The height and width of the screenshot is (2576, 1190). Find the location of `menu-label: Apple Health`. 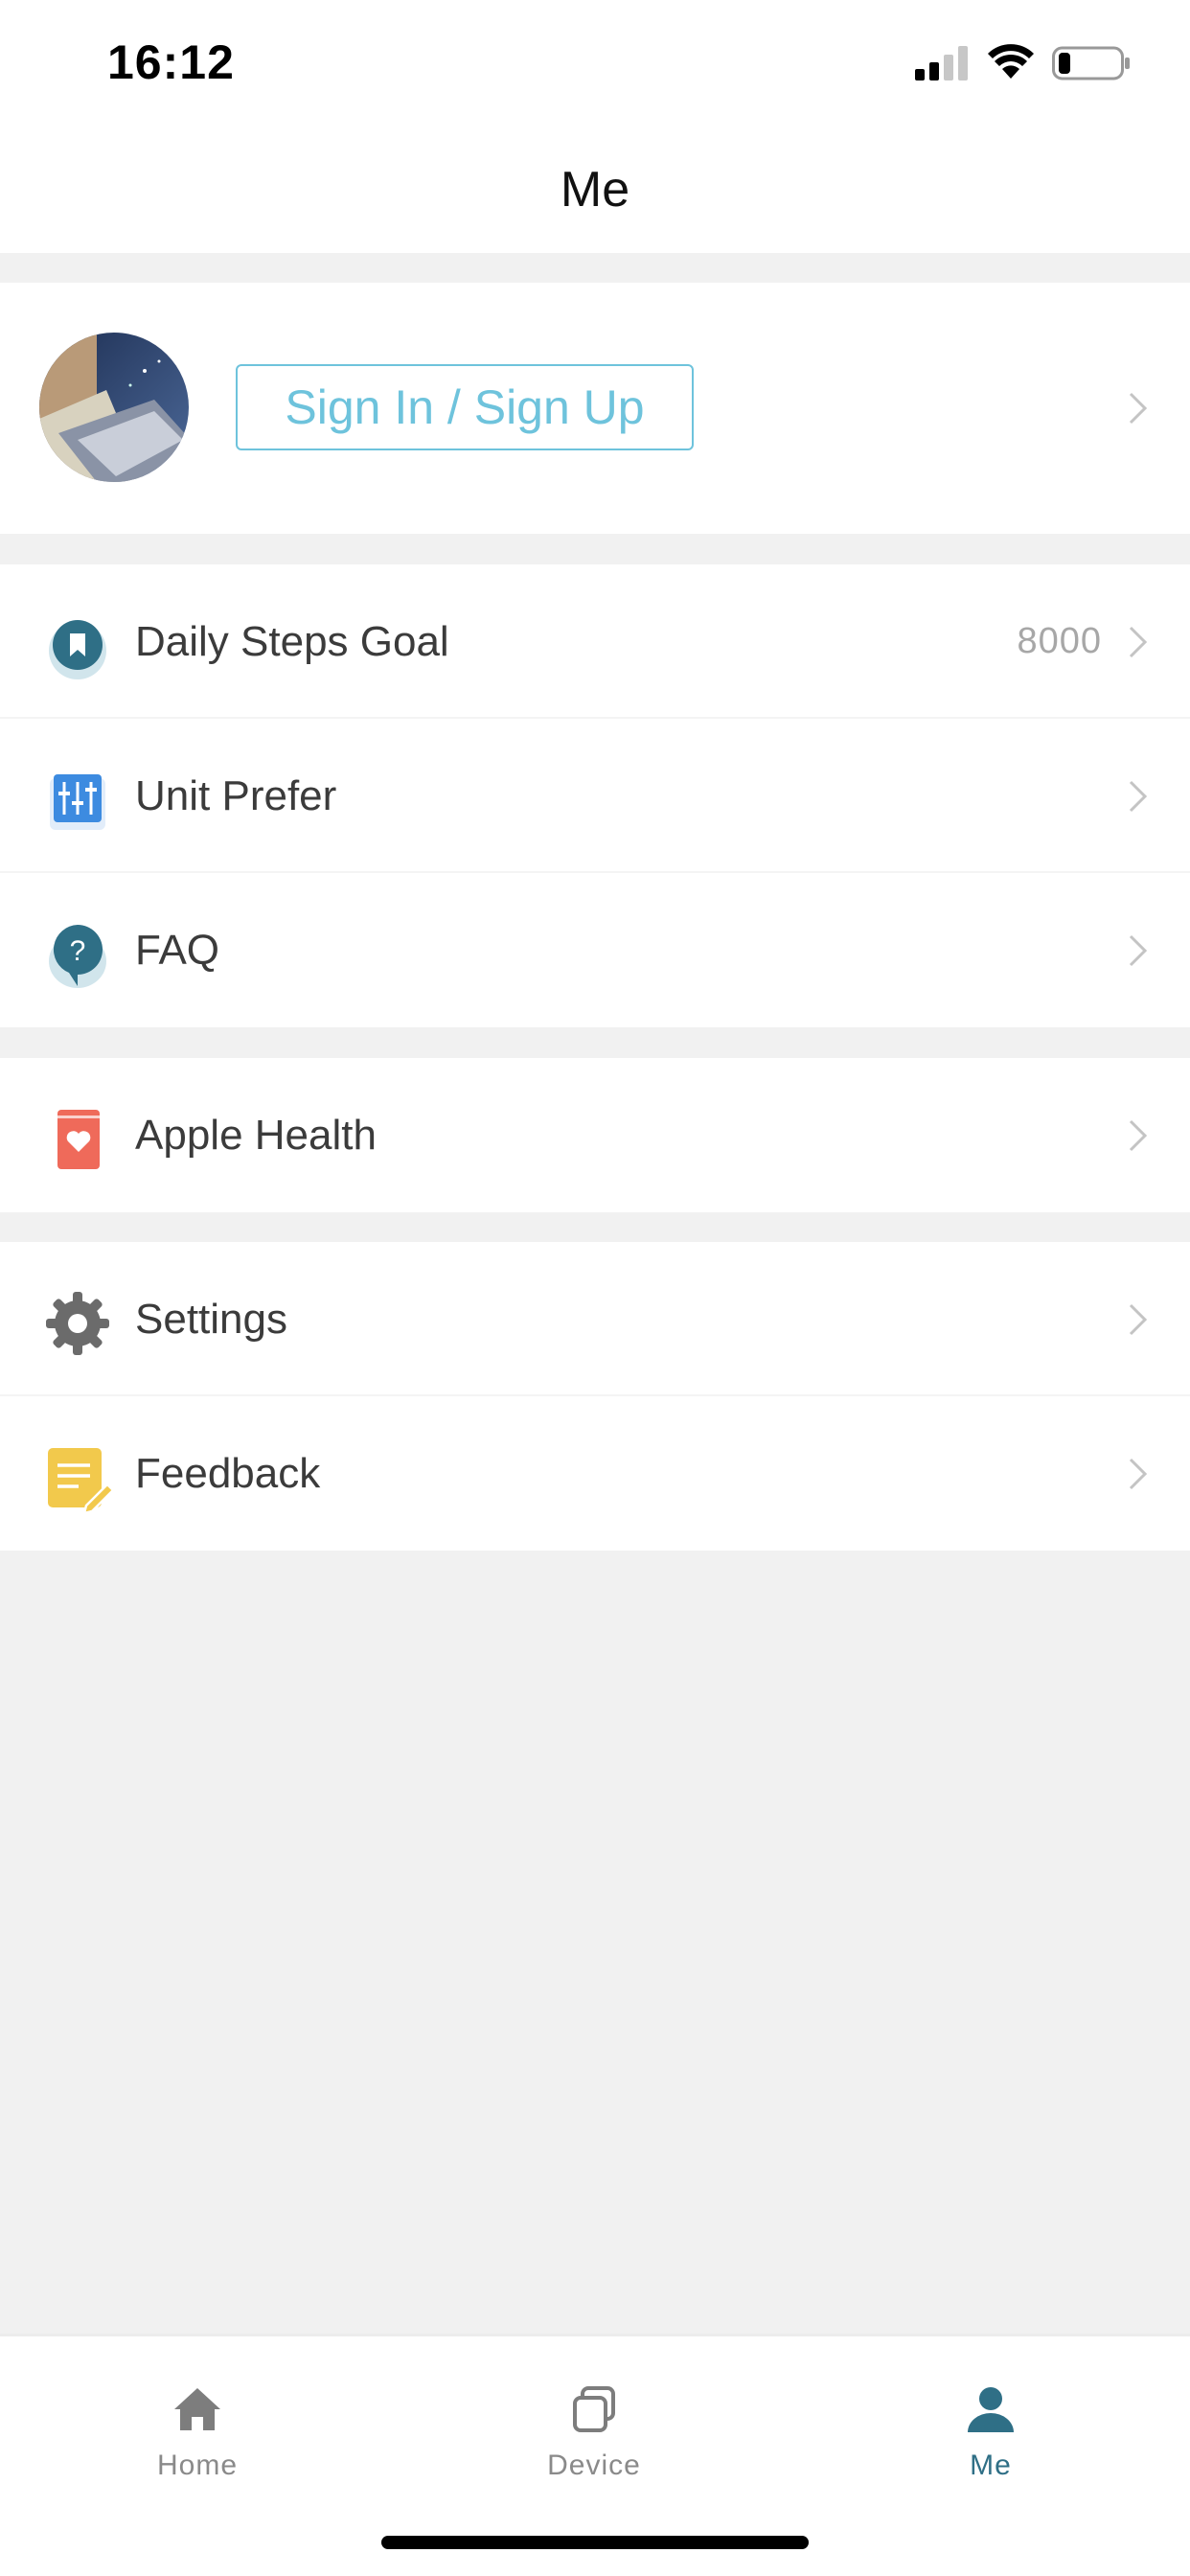

menu-label: Apple Health is located at coordinates (256, 1135).